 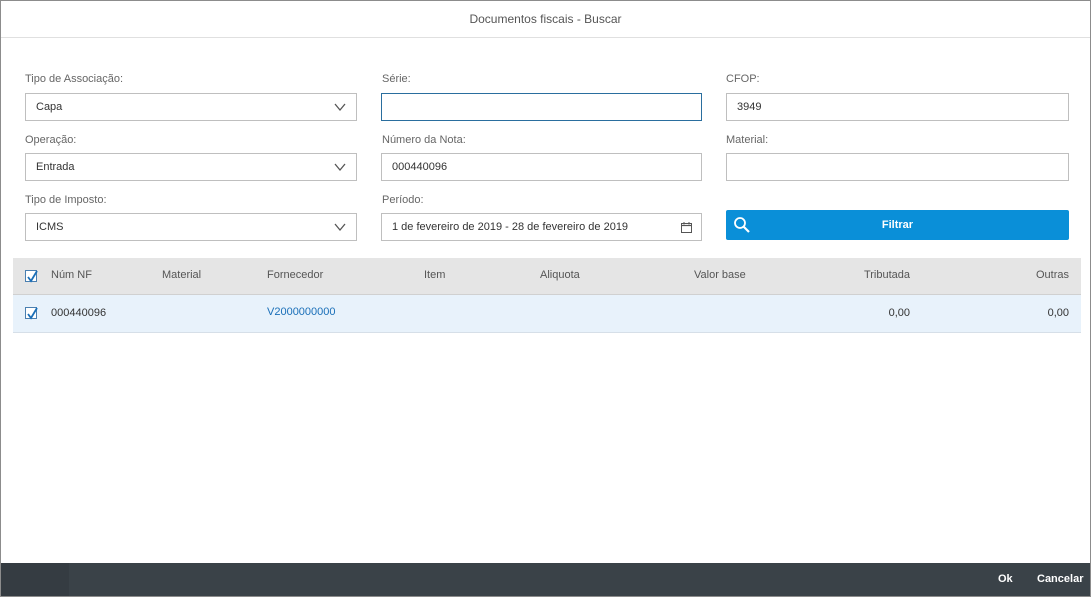 I want to click on select-all-checkbox, so click(x=31, y=276).